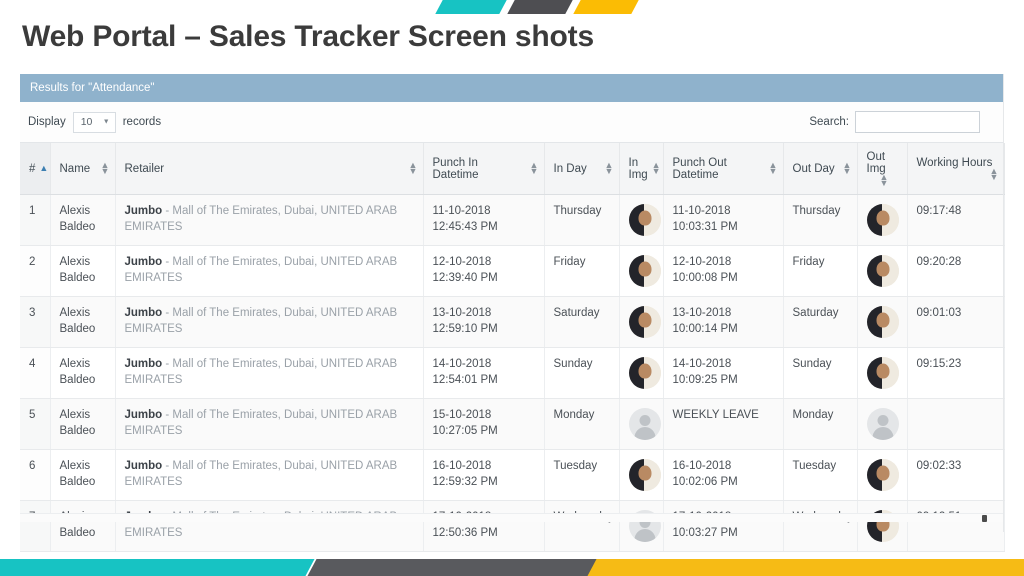 The image size is (1024, 576). I want to click on cell-working-hours: 09:02:33, so click(956, 475).